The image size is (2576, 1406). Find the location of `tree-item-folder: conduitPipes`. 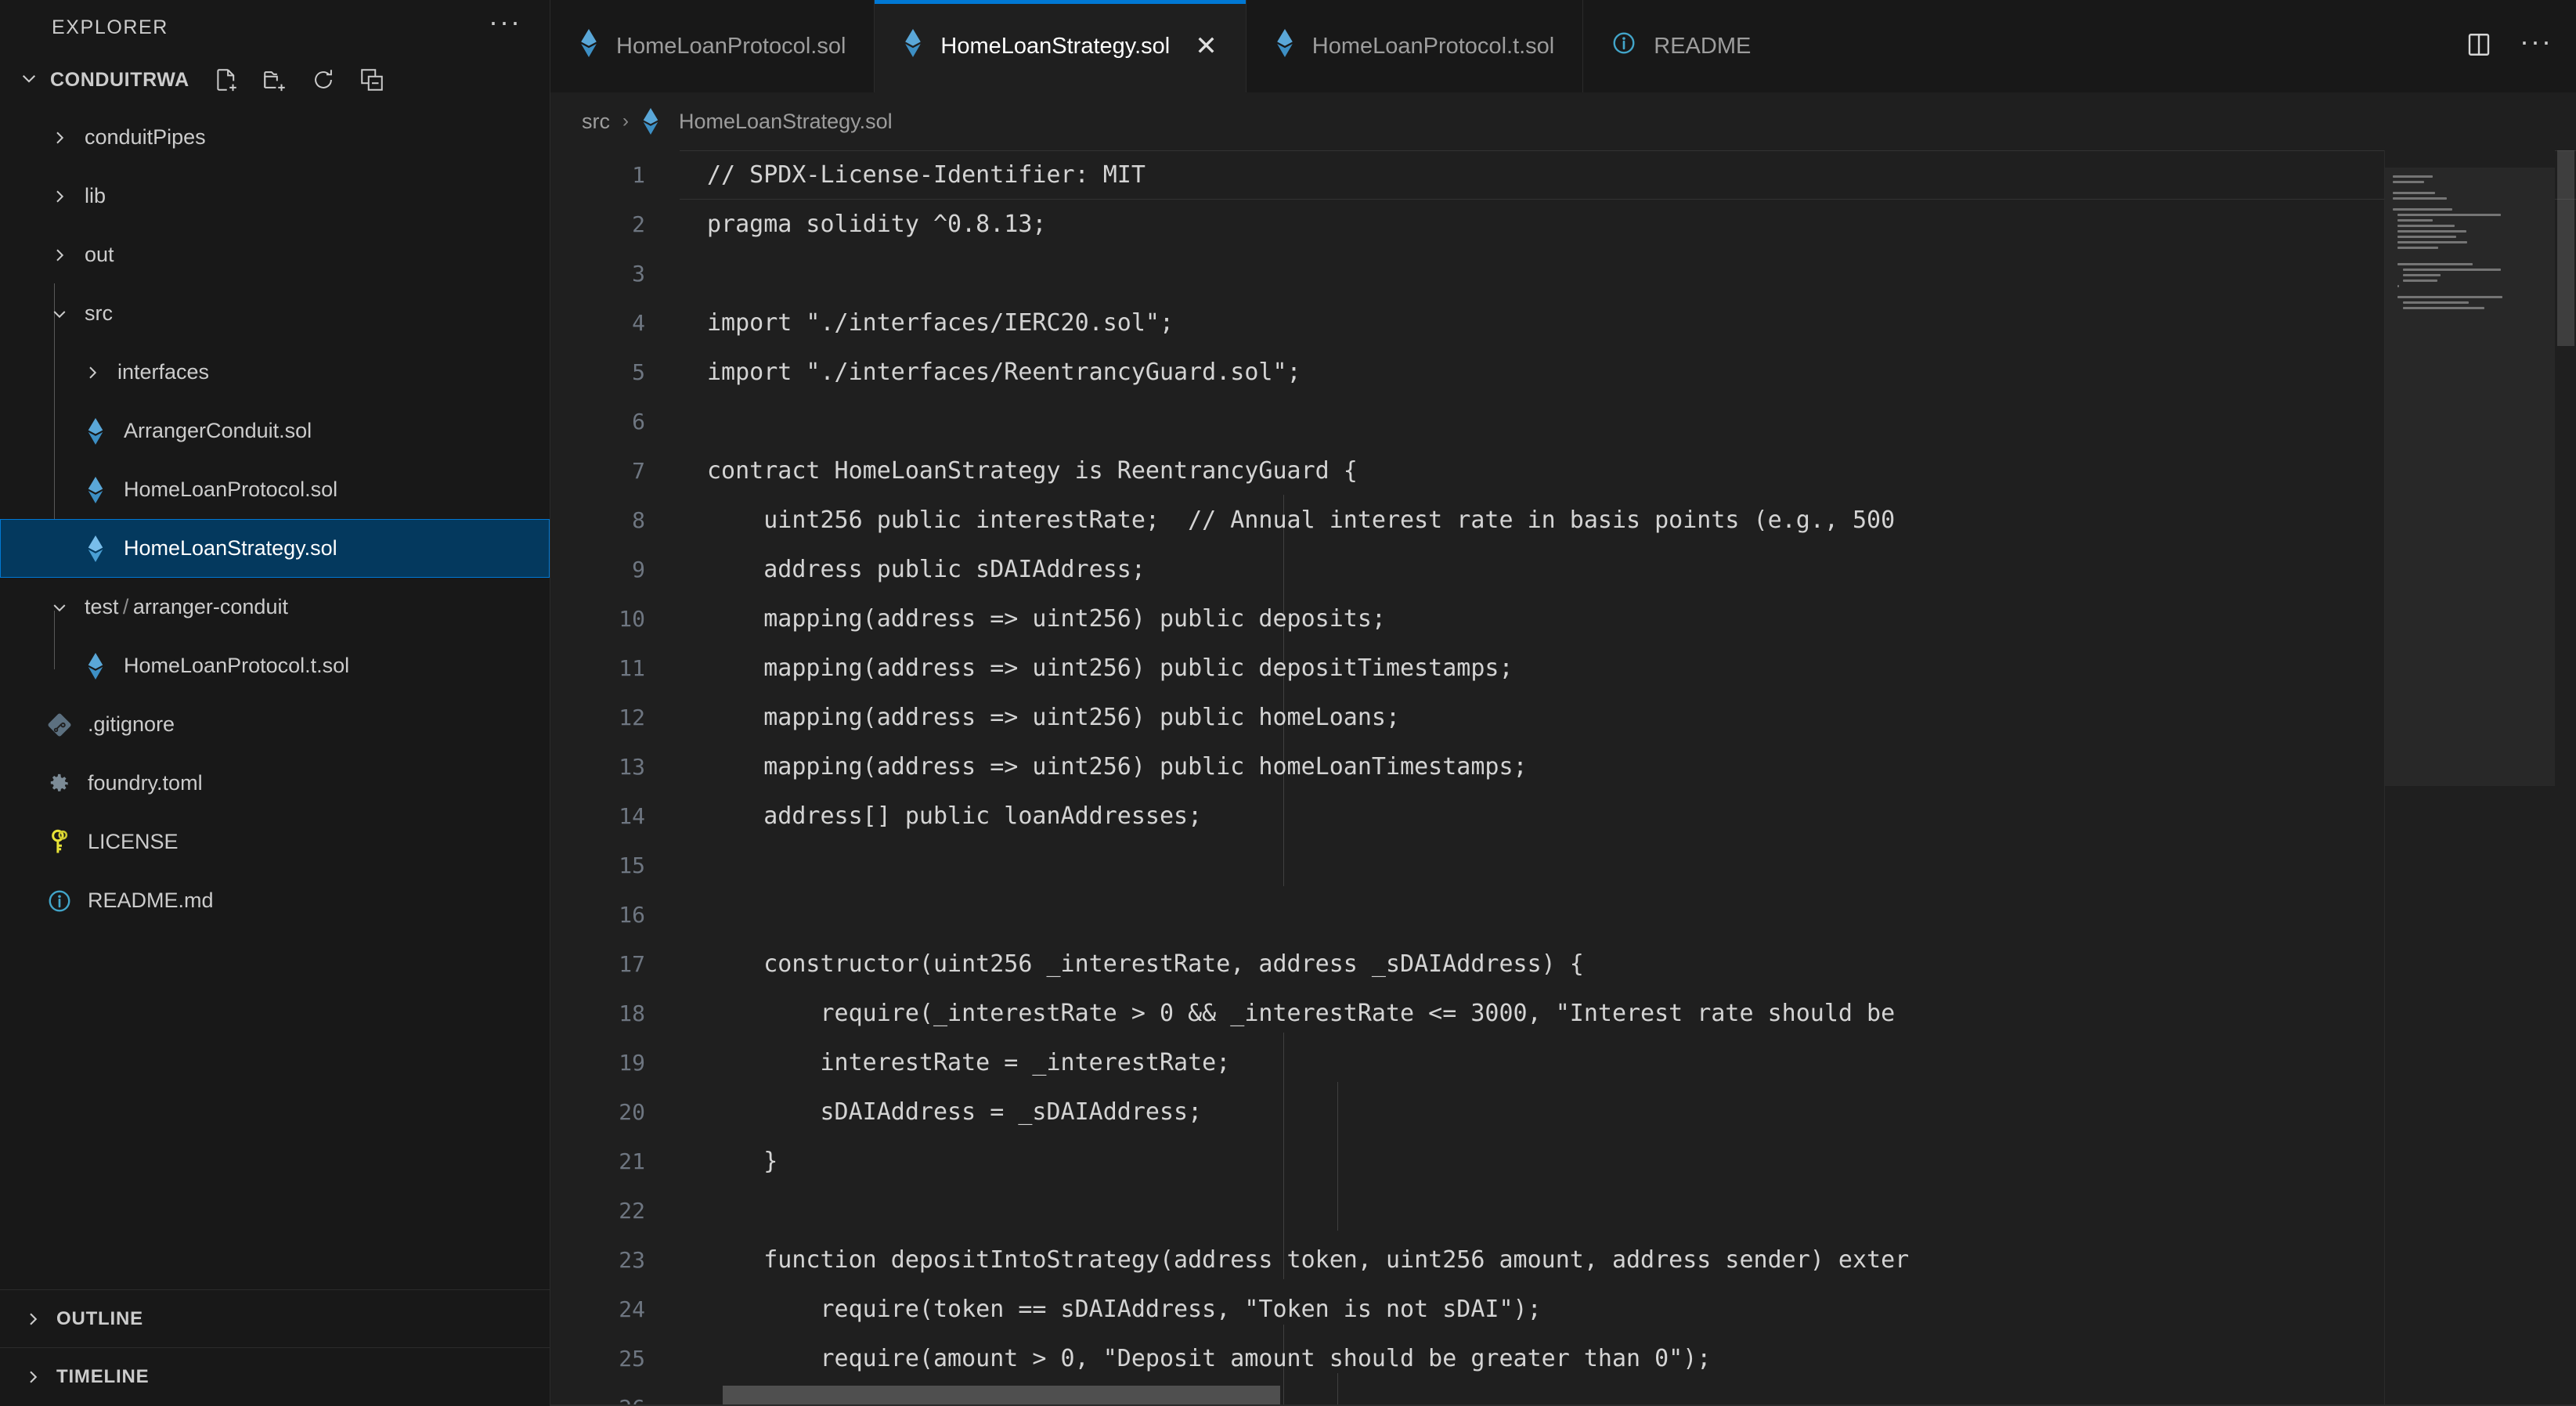

tree-item-folder: conduitPipes is located at coordinates (275, 137).